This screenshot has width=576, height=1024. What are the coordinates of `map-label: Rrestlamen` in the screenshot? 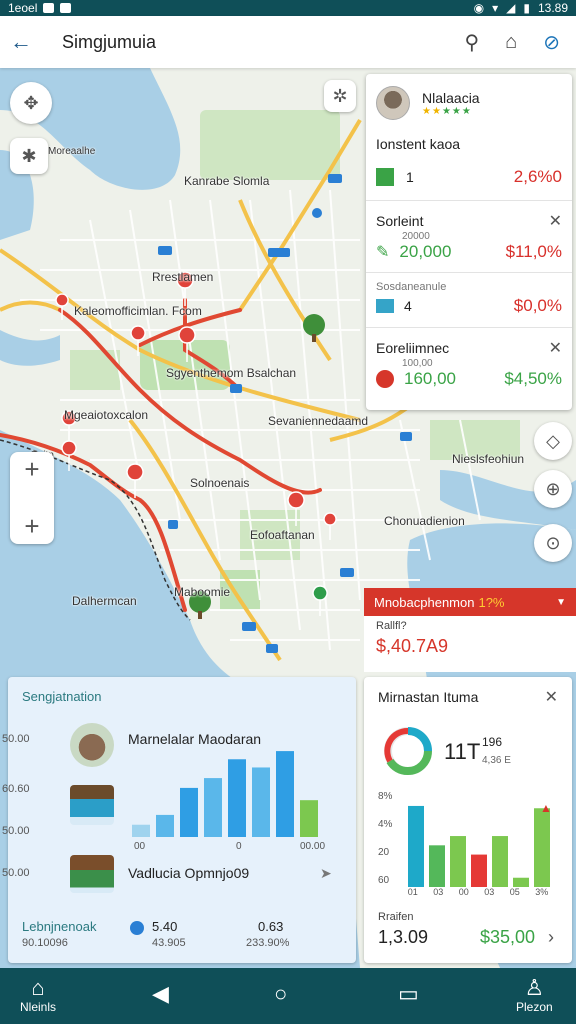 It's located at (183, 277).